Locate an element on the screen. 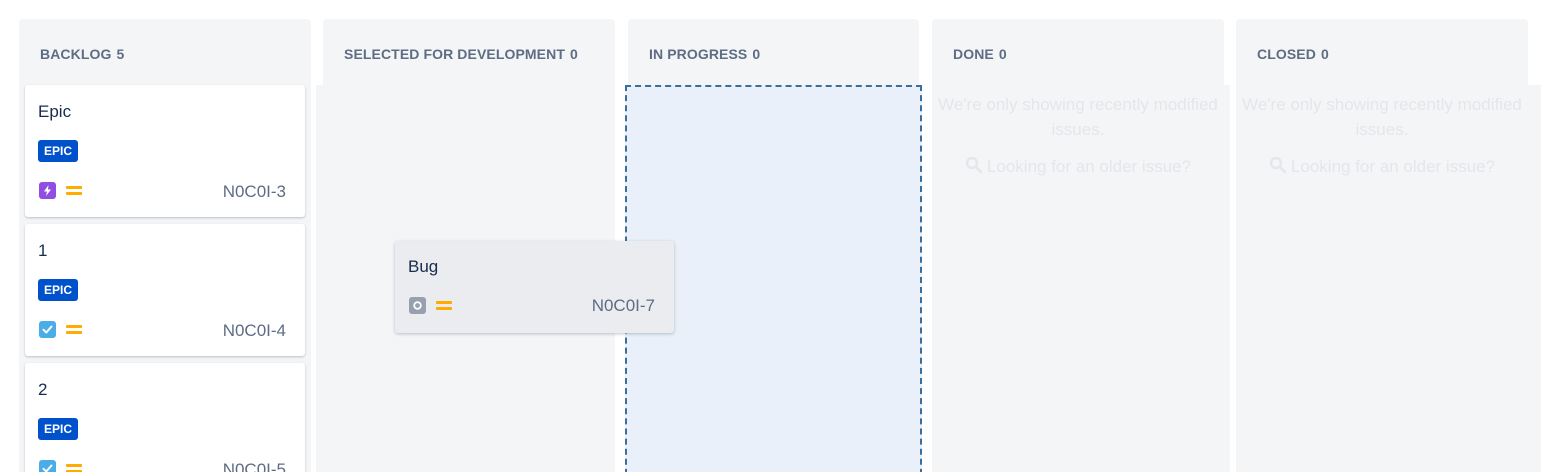  column-header-selected: SELECTED FOR DEVELOPMENT 0 is located at coordinates (469, 52).